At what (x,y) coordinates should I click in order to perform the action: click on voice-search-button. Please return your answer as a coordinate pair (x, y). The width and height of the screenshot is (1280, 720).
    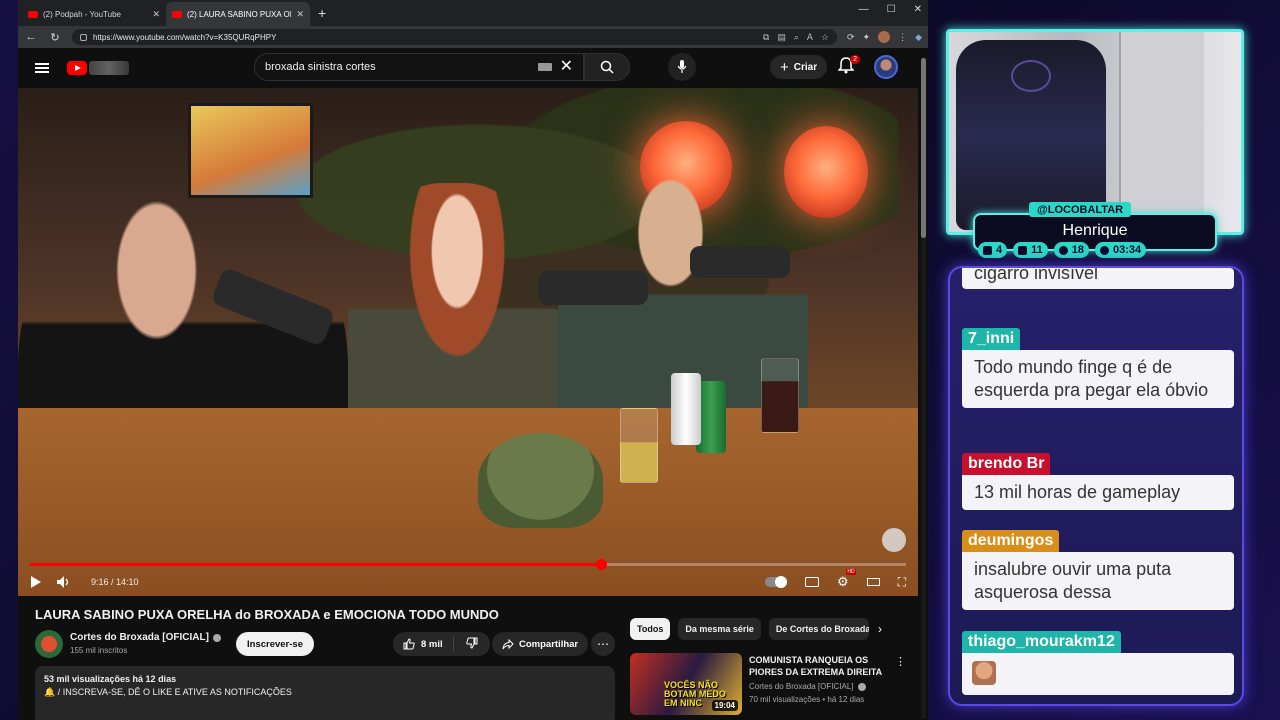
    Looking at the image, I should click on (682, 67).